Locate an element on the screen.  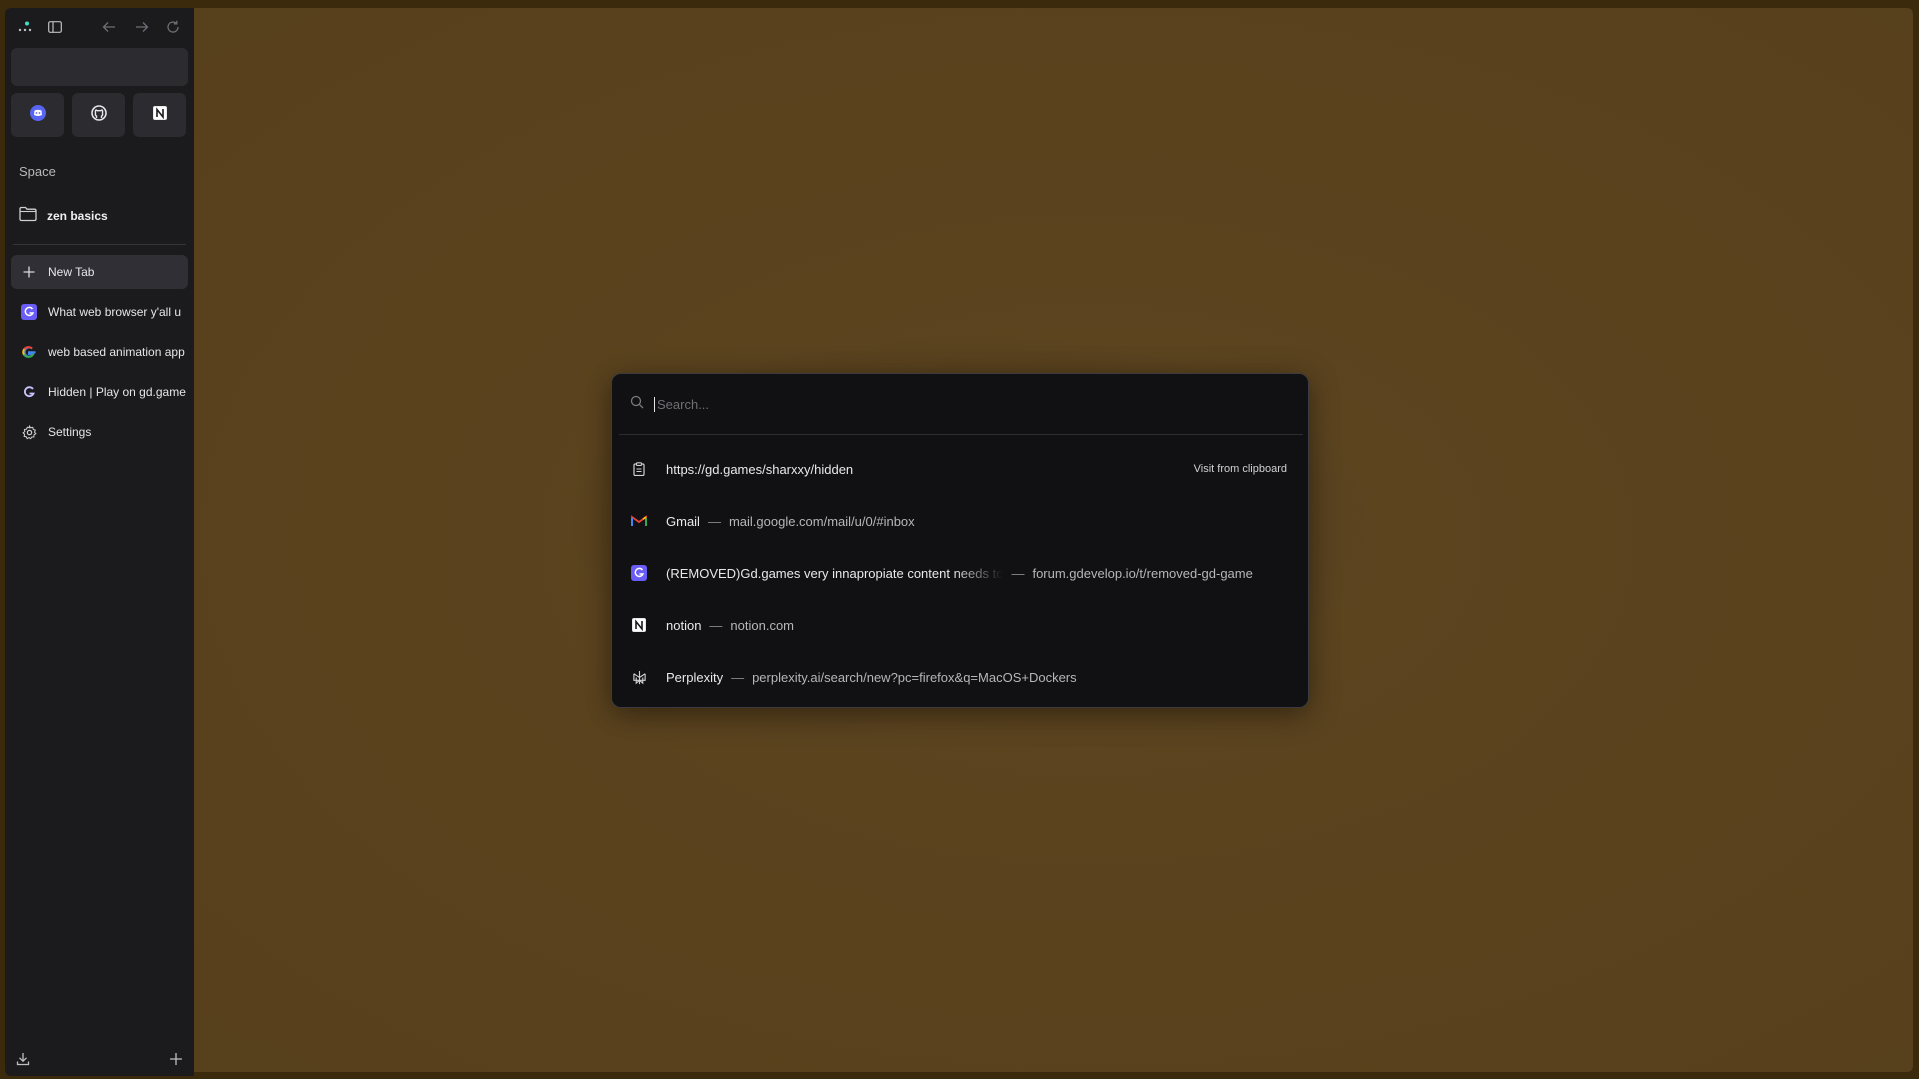
tab-label: Hidden | Play on gd.game is located at coordinates (117, 392).